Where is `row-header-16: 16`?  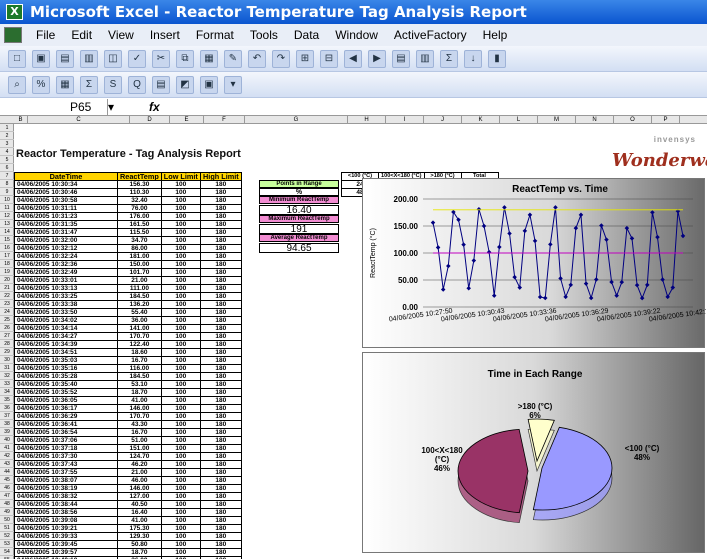
row-header-16: 16 is located at coordinates (7, 248).